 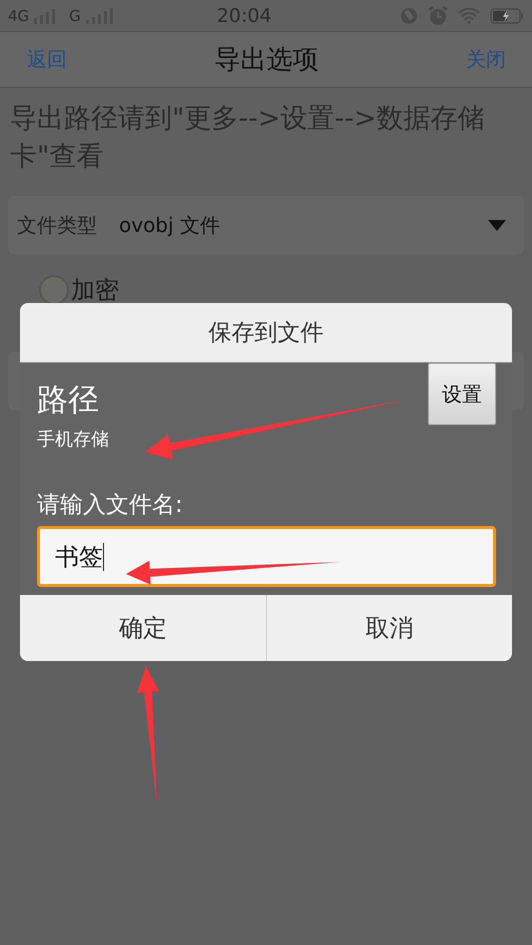 What do you see at coordinates (169, 225) in the screenshot?
I see `file-type-value: ovobj 文件` at bounding box center [169, 225].